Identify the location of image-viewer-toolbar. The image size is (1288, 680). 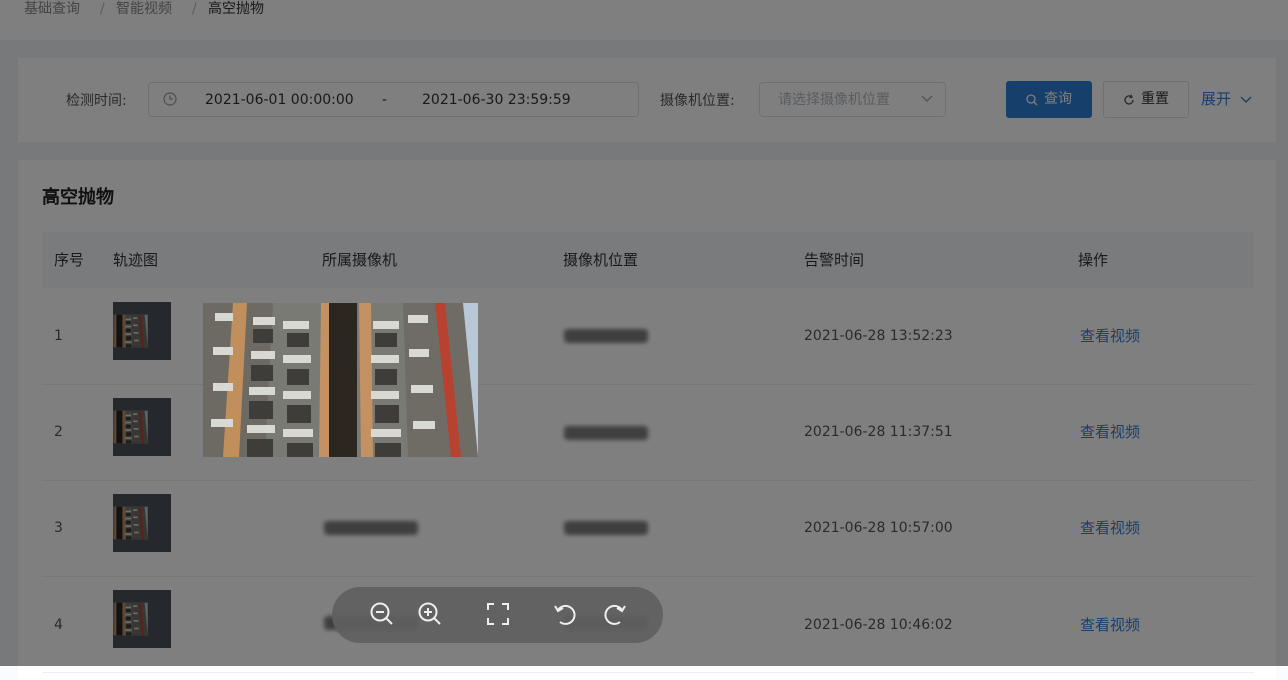
(497, 615).